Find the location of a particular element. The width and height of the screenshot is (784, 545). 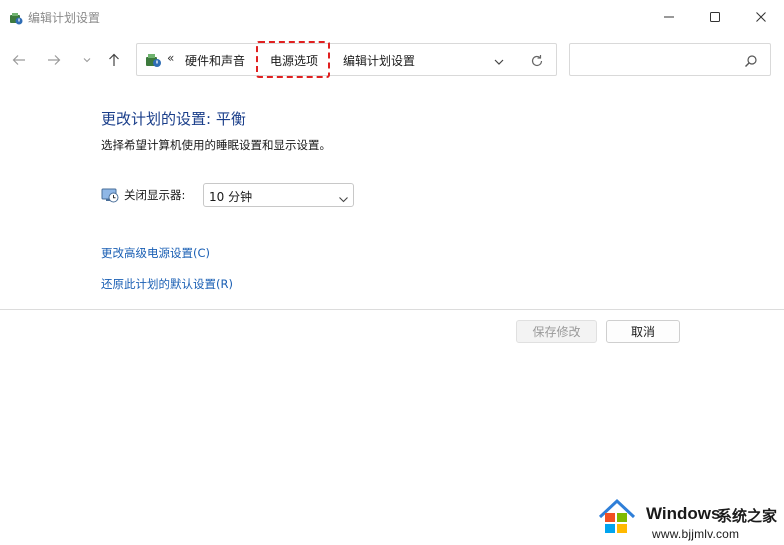

watermark-site-name: 系统之家 is located at coordinates (747, 516).